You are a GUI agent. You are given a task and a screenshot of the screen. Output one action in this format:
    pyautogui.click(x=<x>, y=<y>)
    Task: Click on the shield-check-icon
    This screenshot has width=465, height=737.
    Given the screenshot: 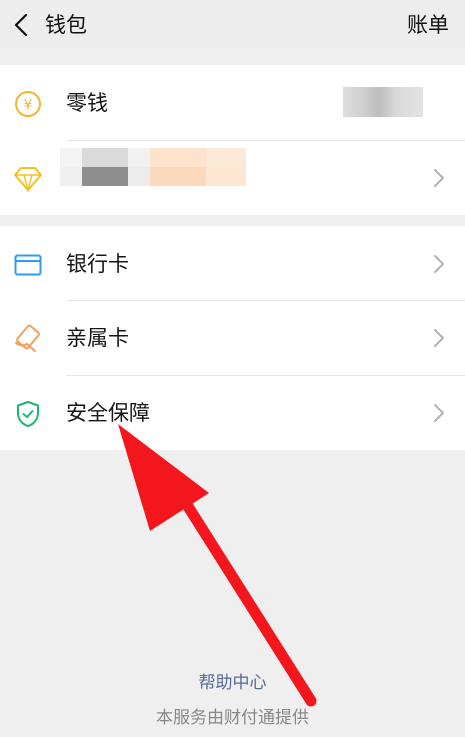 What is the action you would take?
    pyautogui.click(x=28, y=414)
    